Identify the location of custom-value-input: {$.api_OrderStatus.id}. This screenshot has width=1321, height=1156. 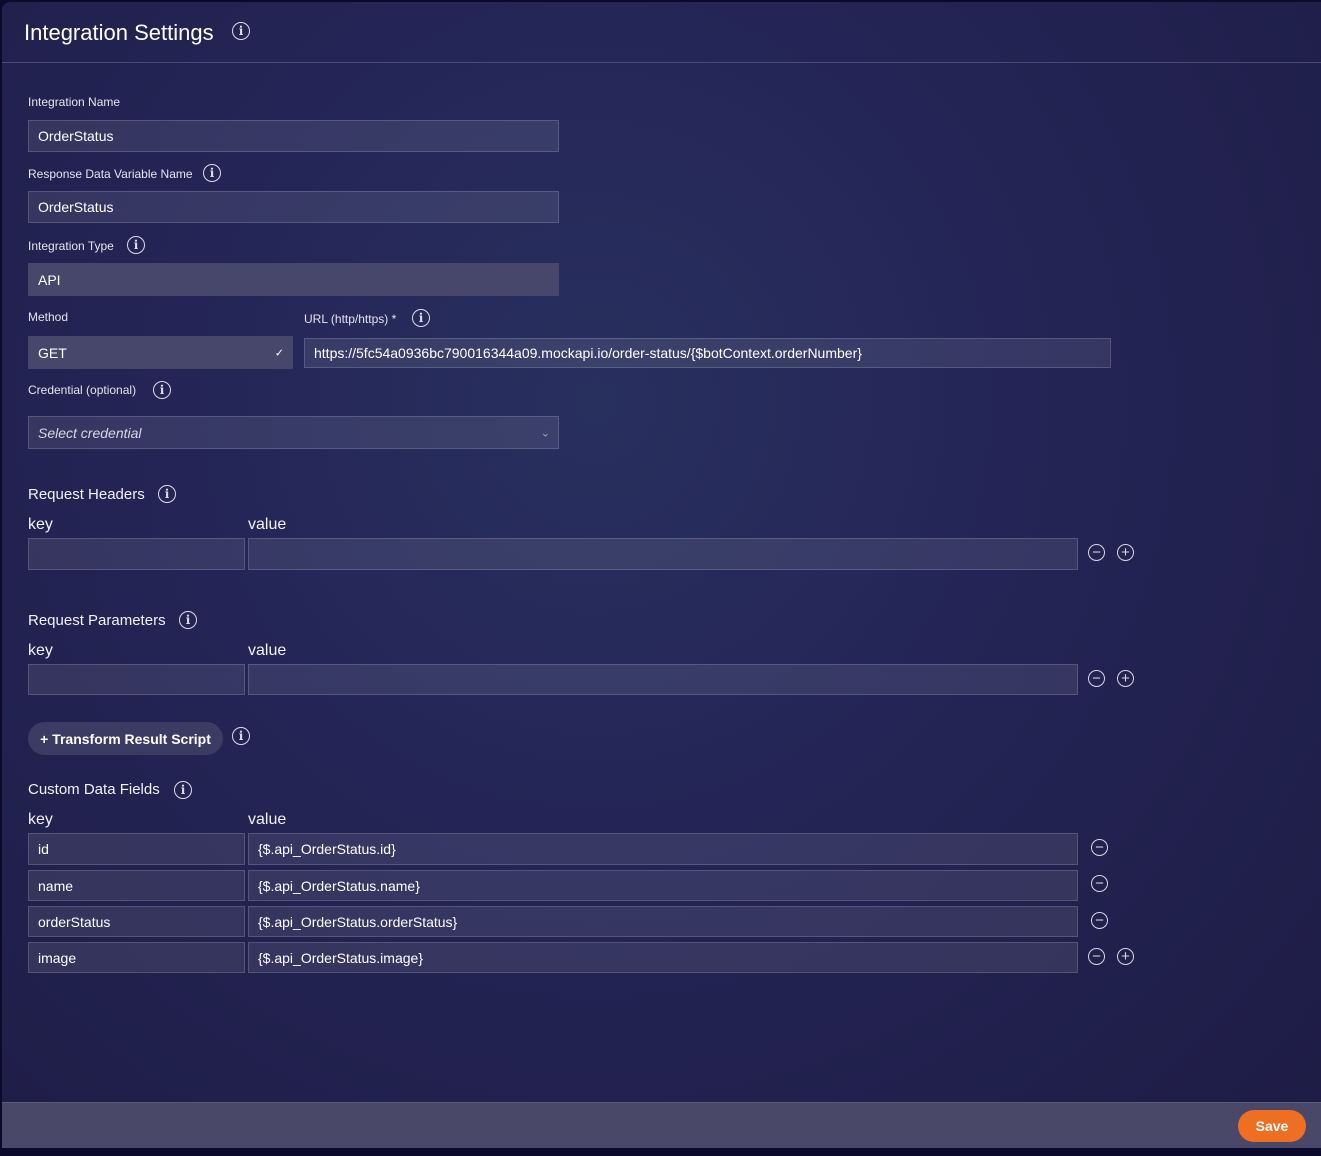
(663, 849).